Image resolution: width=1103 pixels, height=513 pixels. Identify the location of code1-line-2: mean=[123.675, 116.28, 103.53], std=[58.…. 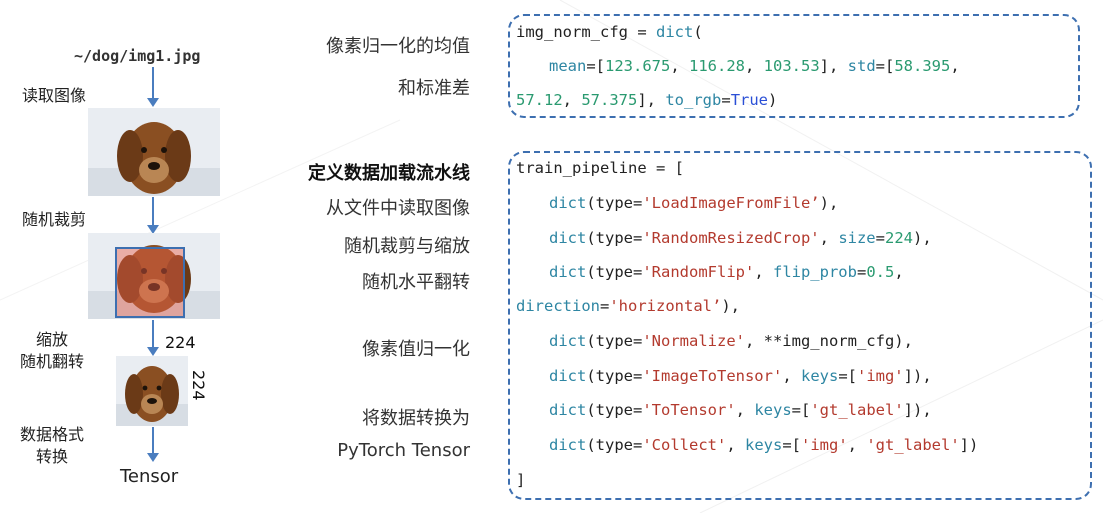
(759, 66).